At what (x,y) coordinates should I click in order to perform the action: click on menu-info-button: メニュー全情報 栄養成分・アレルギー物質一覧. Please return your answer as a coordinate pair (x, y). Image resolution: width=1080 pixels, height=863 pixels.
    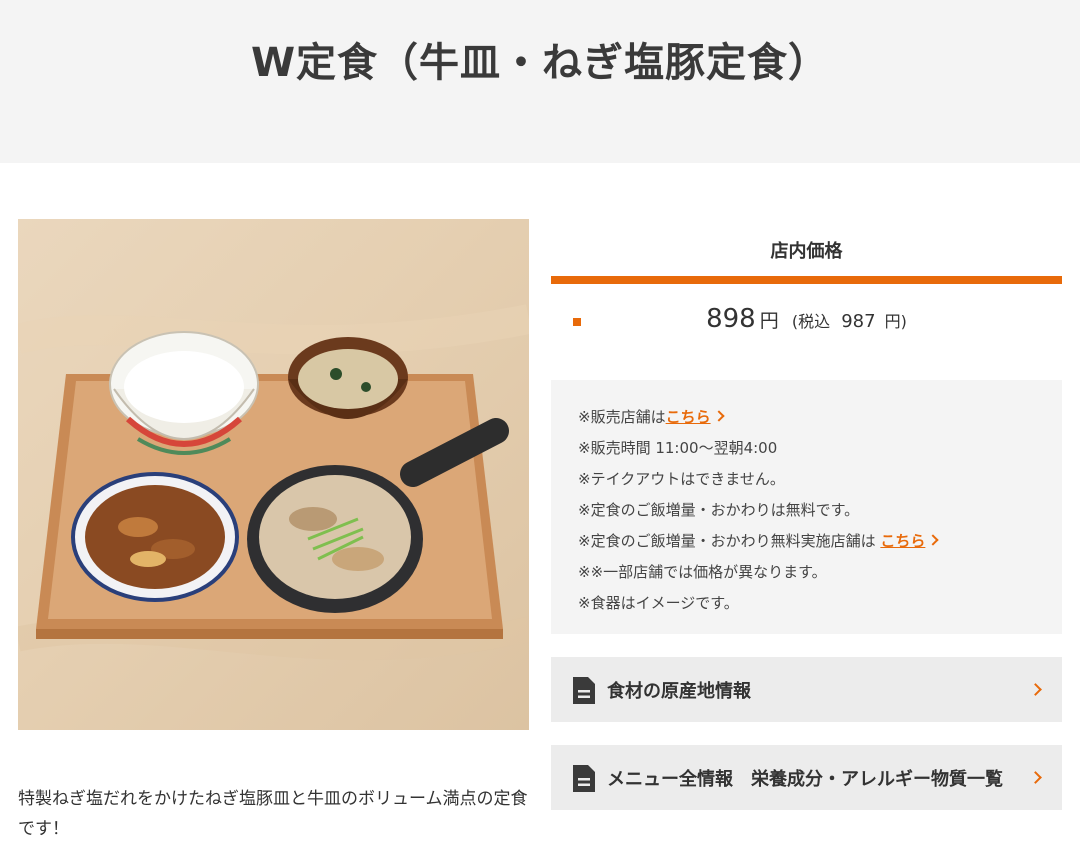
    Looking at the image, I should click on (806, 777).